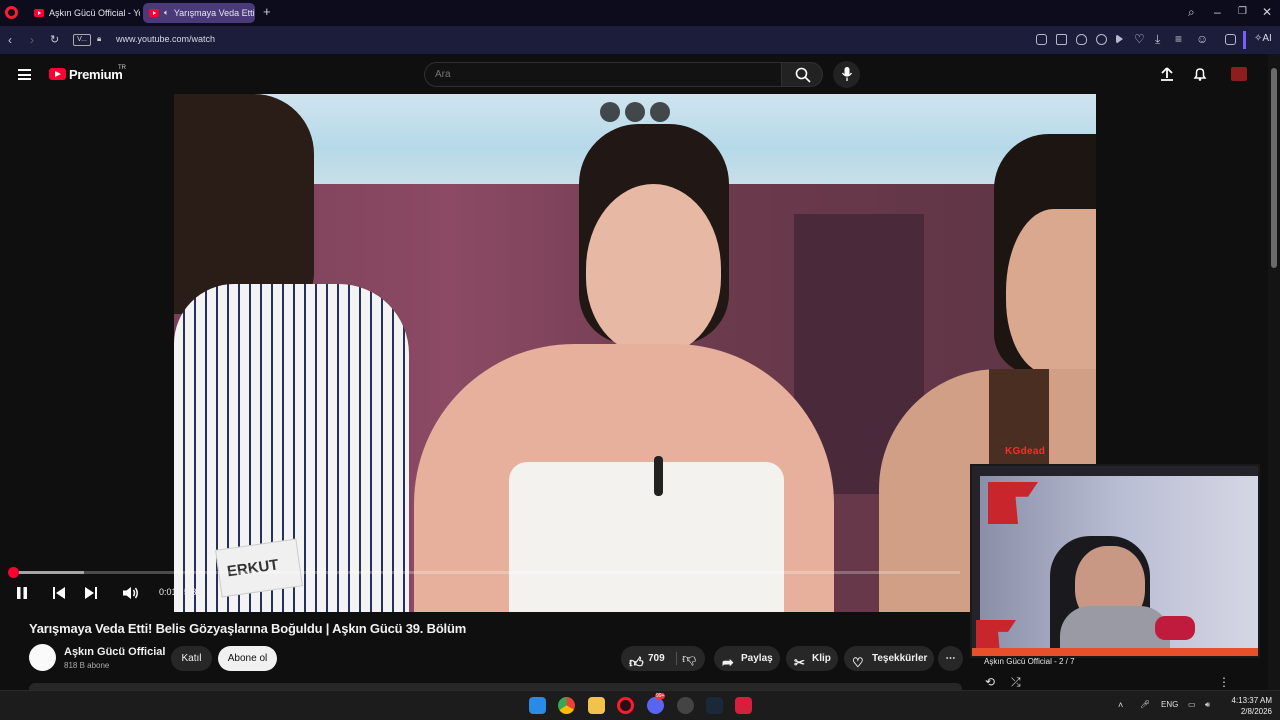  What do you see at coordinates (1115, 629) in the screenshot?
I see `streamer-body` at bounding box center [1115, 629].